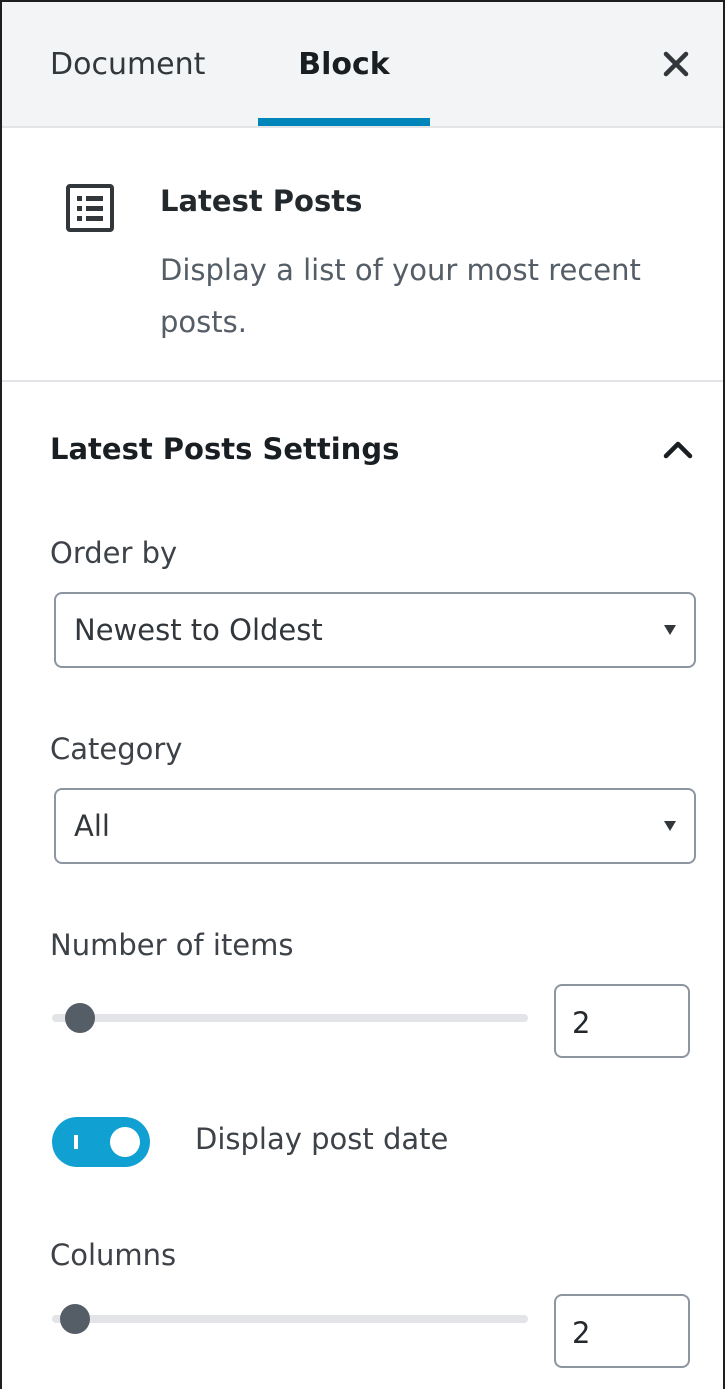 This screenshot has width=725, height=1389. Describe the element at coordinates (375, 826) in the screenshot. I see `category-select: All` at that location.